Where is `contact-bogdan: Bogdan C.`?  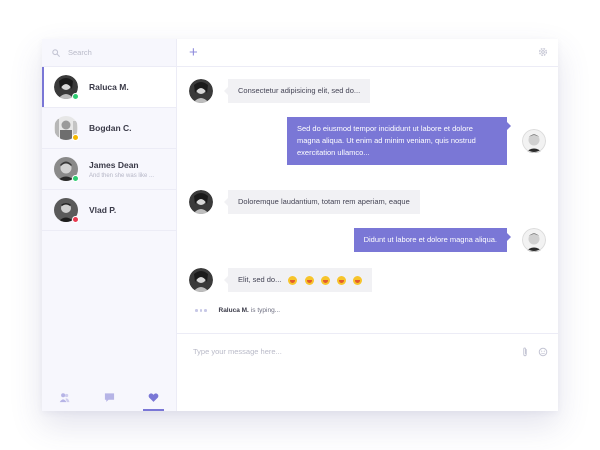 contact-bogdan: Bogdan C. is located at coordinates (109, 128).